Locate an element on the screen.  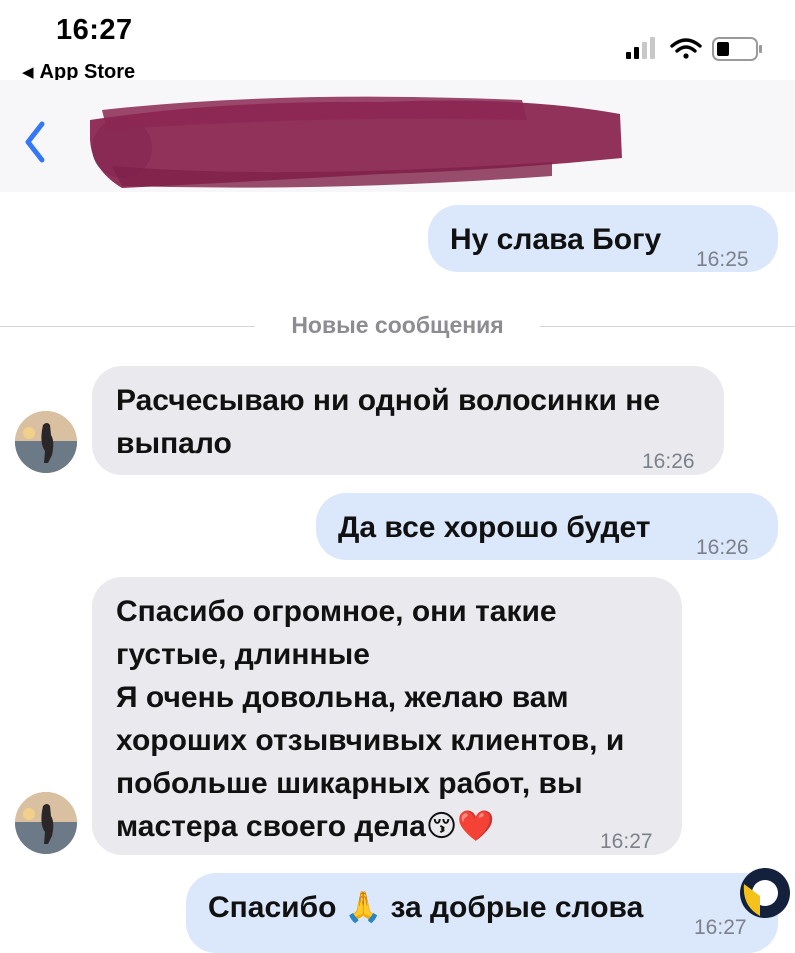
divider-line-left is located at coordinates (127, 326).